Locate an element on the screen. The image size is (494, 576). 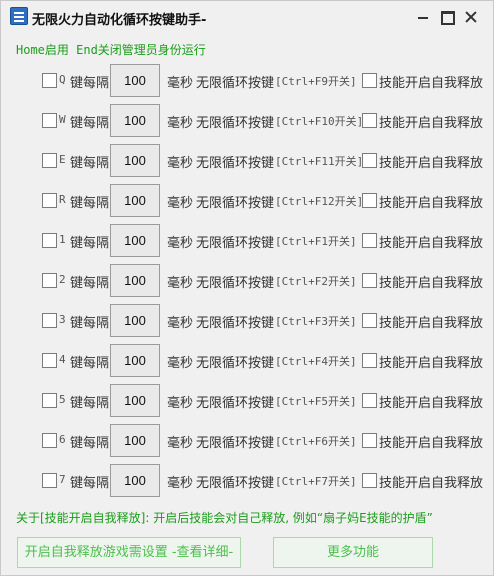
key-name: 3 is located at coordinates (62, 319).